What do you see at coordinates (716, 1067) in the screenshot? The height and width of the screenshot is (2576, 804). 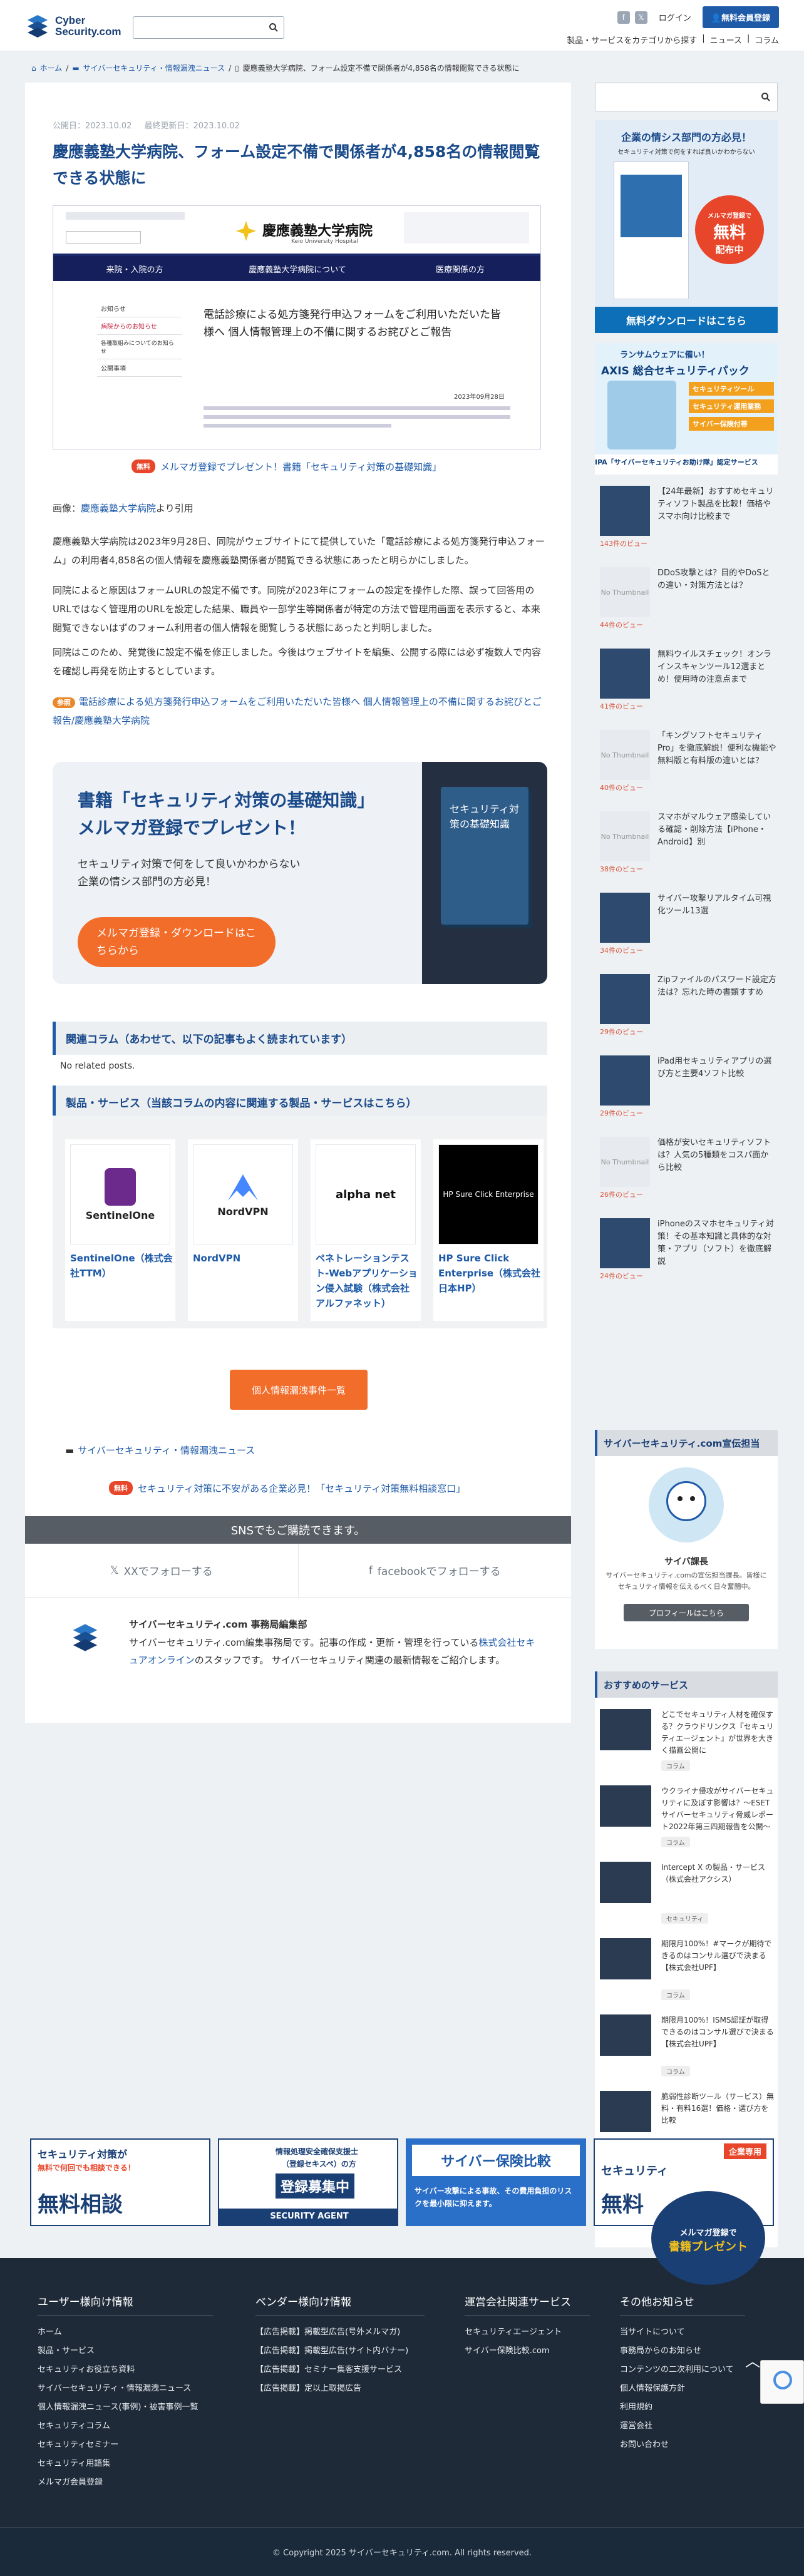 I see `ranking-title: iPad用セキュリティアプリの選び方と主要4ソフト比較` at bounding box center [716, 1067].